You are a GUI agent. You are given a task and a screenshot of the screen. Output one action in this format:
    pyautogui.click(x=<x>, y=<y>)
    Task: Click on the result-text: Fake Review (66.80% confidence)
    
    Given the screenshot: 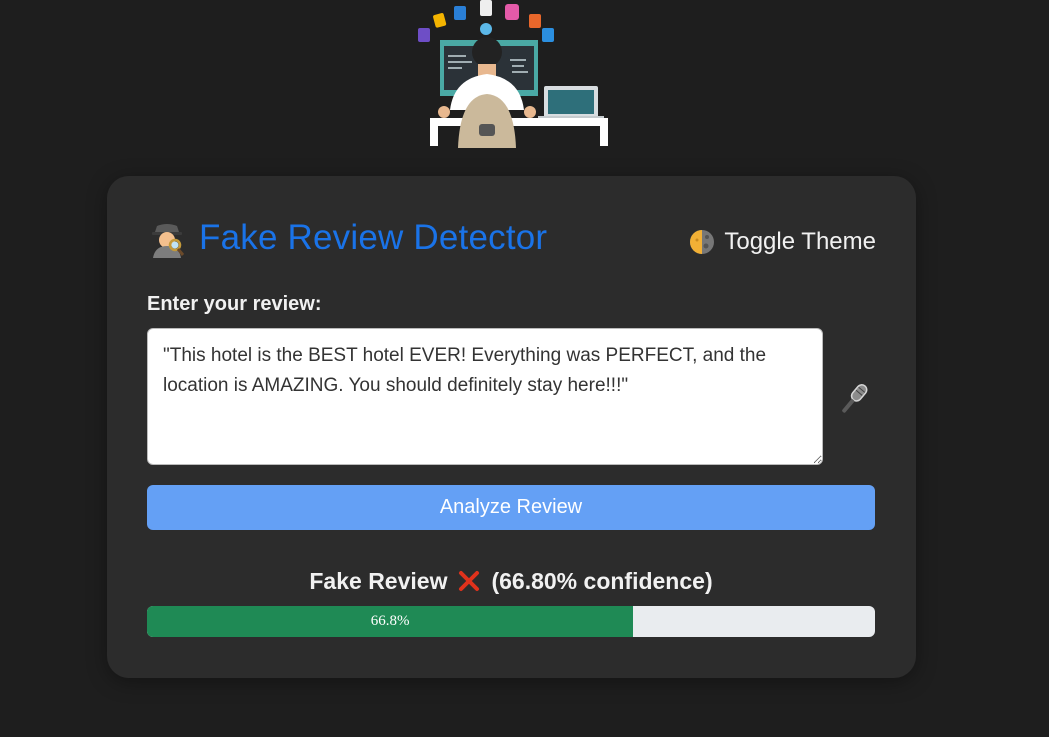 What is the action you would take?
    pyautogui.click(x=511, y=581)
    